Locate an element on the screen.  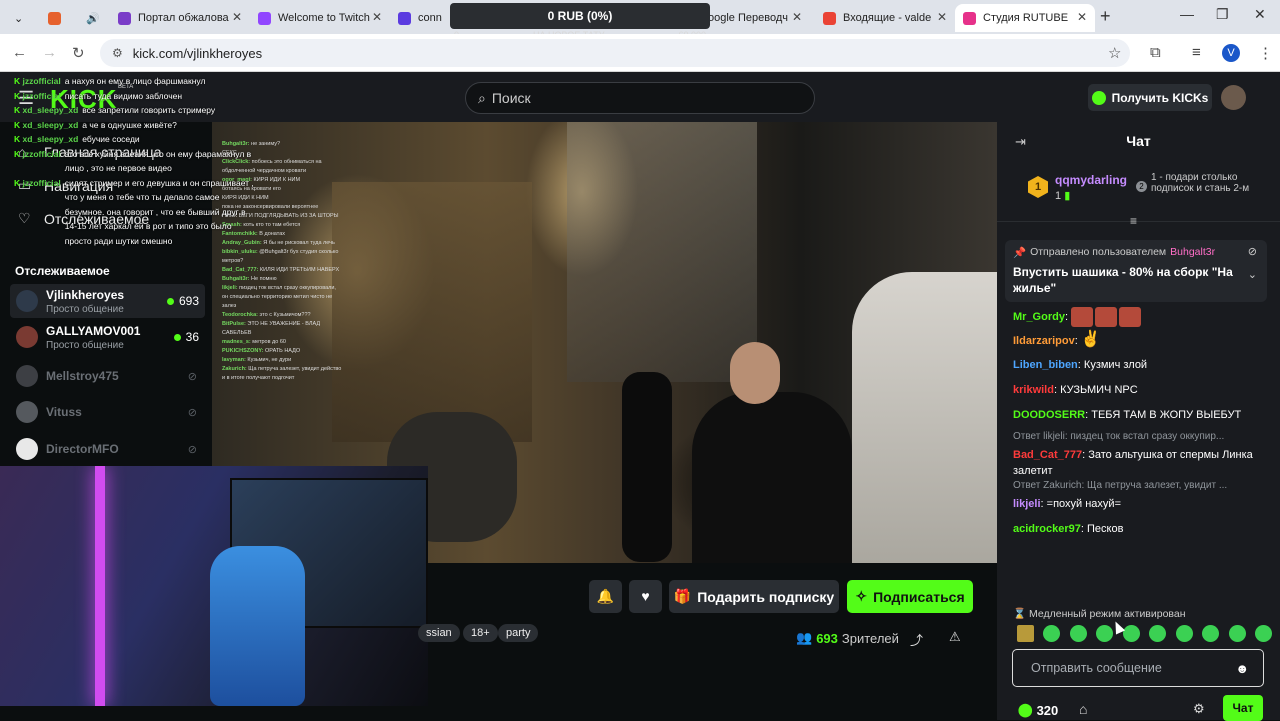
emoji-icon: ☻ is located at coordinates (1242, 668).